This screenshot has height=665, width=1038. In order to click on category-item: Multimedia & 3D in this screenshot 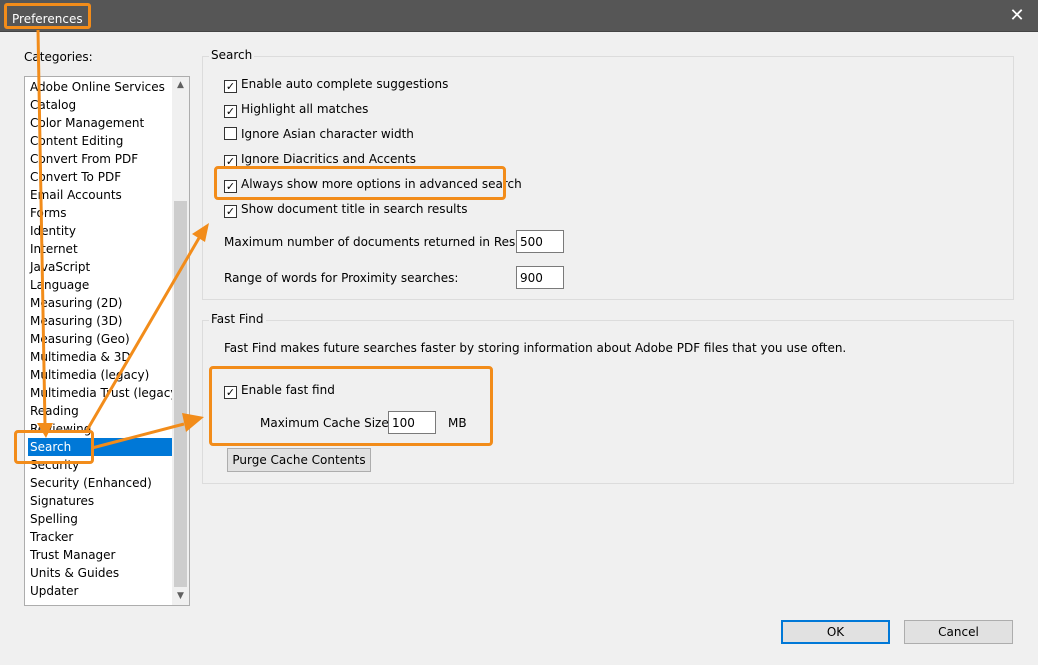, I will do `click(100, 357)`.